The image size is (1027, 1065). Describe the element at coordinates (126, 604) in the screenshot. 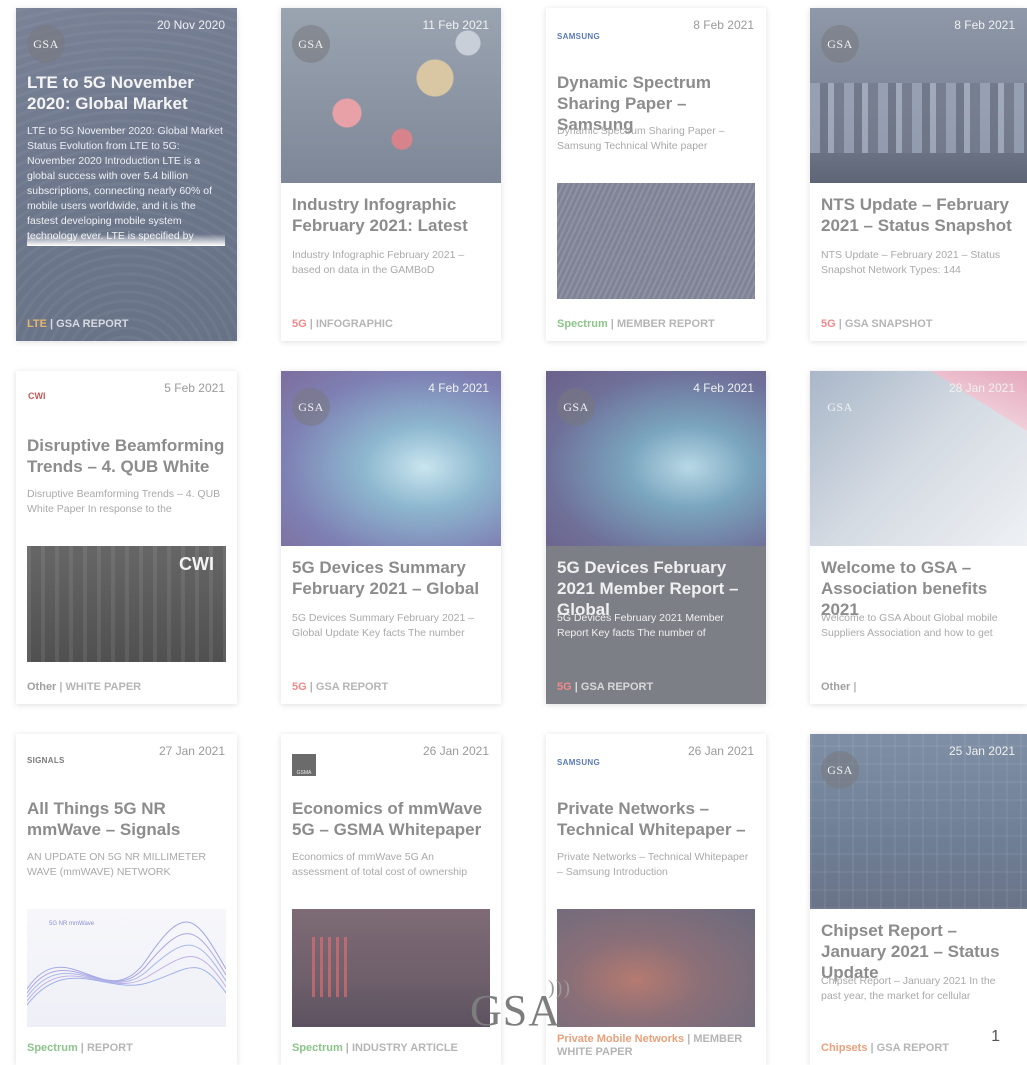

I see `card-thumbnail: CWI` at that location.